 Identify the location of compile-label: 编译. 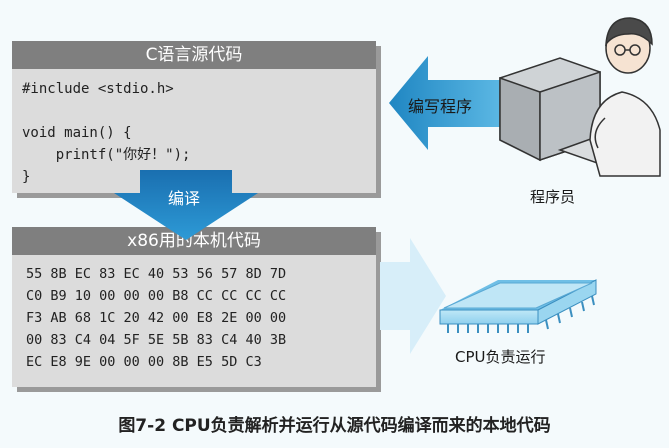
(184, 198).